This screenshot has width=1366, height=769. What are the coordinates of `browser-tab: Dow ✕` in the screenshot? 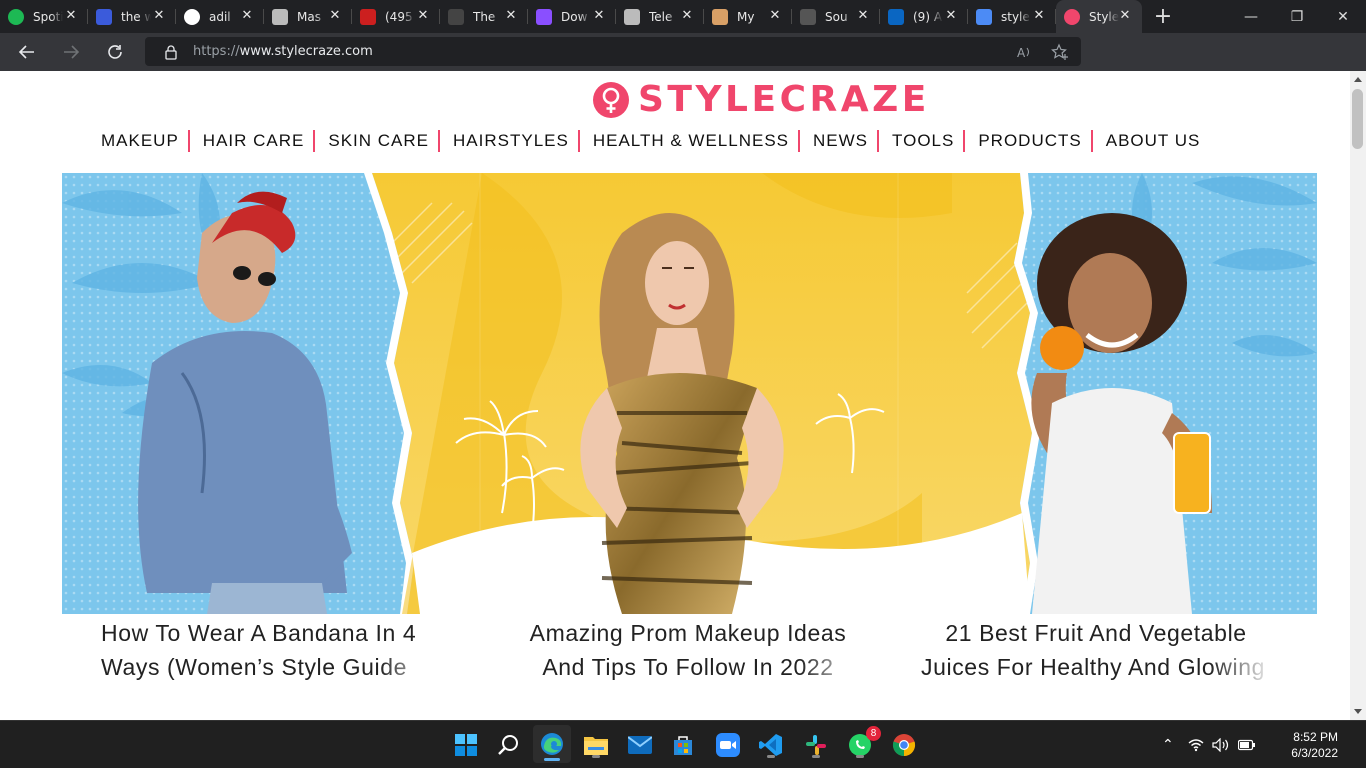 It's located at (572, 16).